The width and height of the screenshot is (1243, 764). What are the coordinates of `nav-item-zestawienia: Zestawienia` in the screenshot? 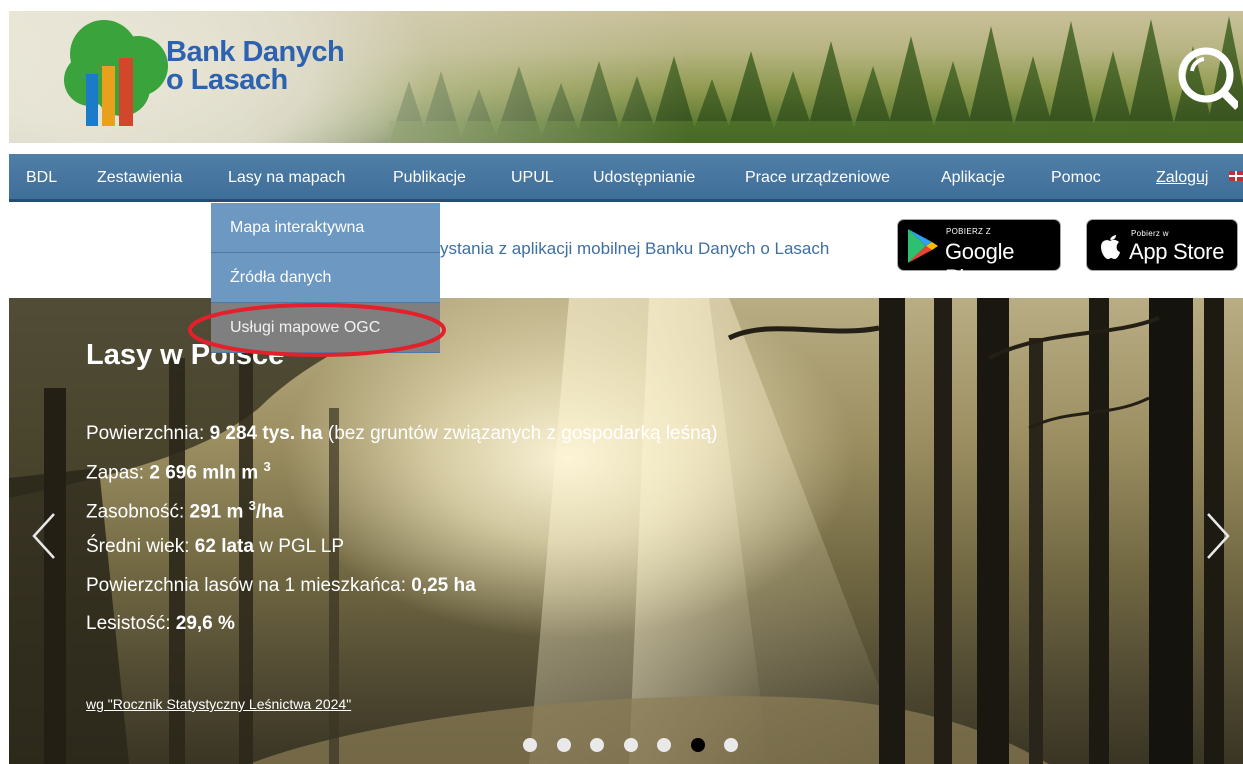 It's located at (139, 176).